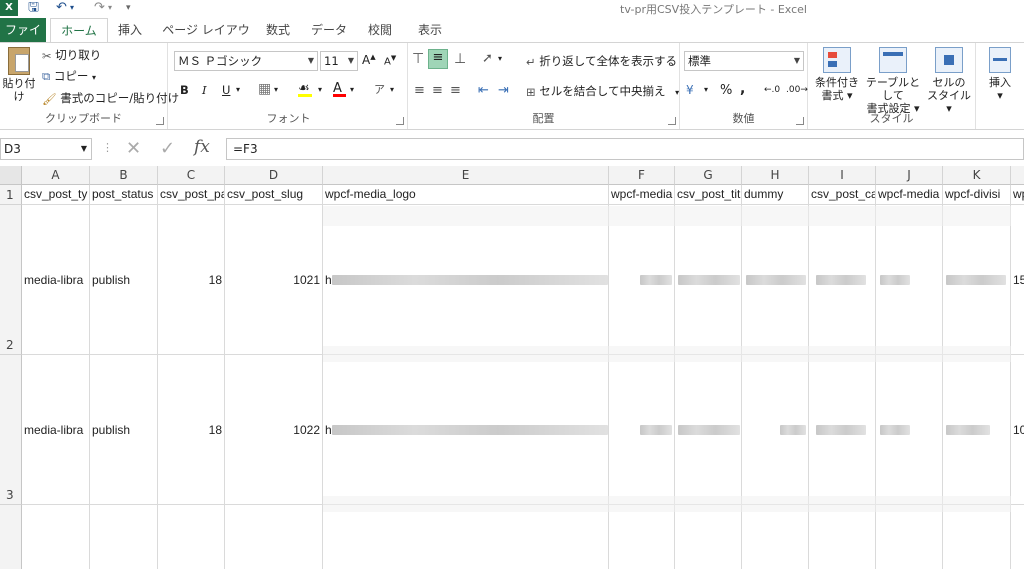 The width and height of the screenshot is (1024, 569). What do you see at coordinates (379, 89) in the screenshot?
I see `phonetic-icon: ア` at bounding box center [379, 89].